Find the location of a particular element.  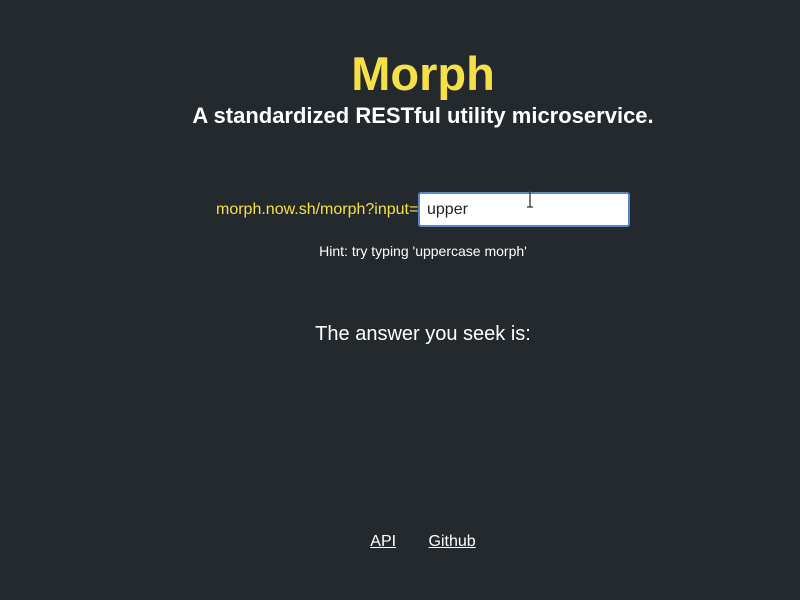

page-title: Morph is located at coordinates (423, 73).